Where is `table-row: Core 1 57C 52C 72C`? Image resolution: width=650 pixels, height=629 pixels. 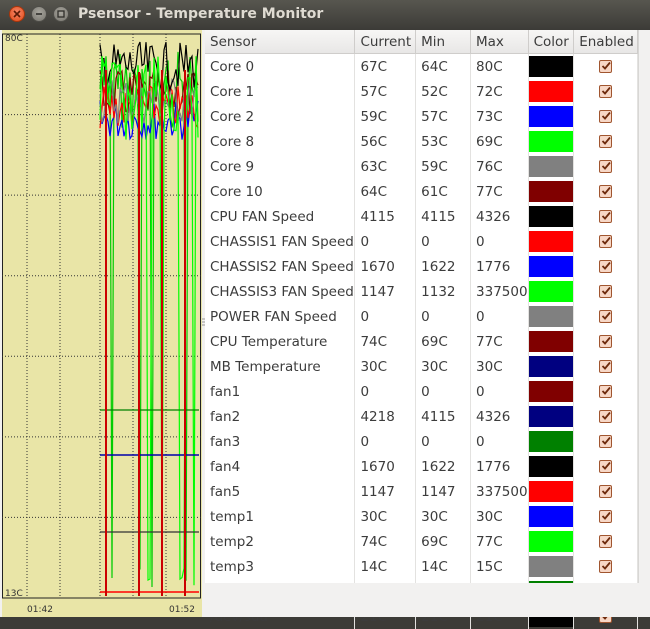 table-row: Core 1 57C 52C 72C is located at coordinates (421, 91).